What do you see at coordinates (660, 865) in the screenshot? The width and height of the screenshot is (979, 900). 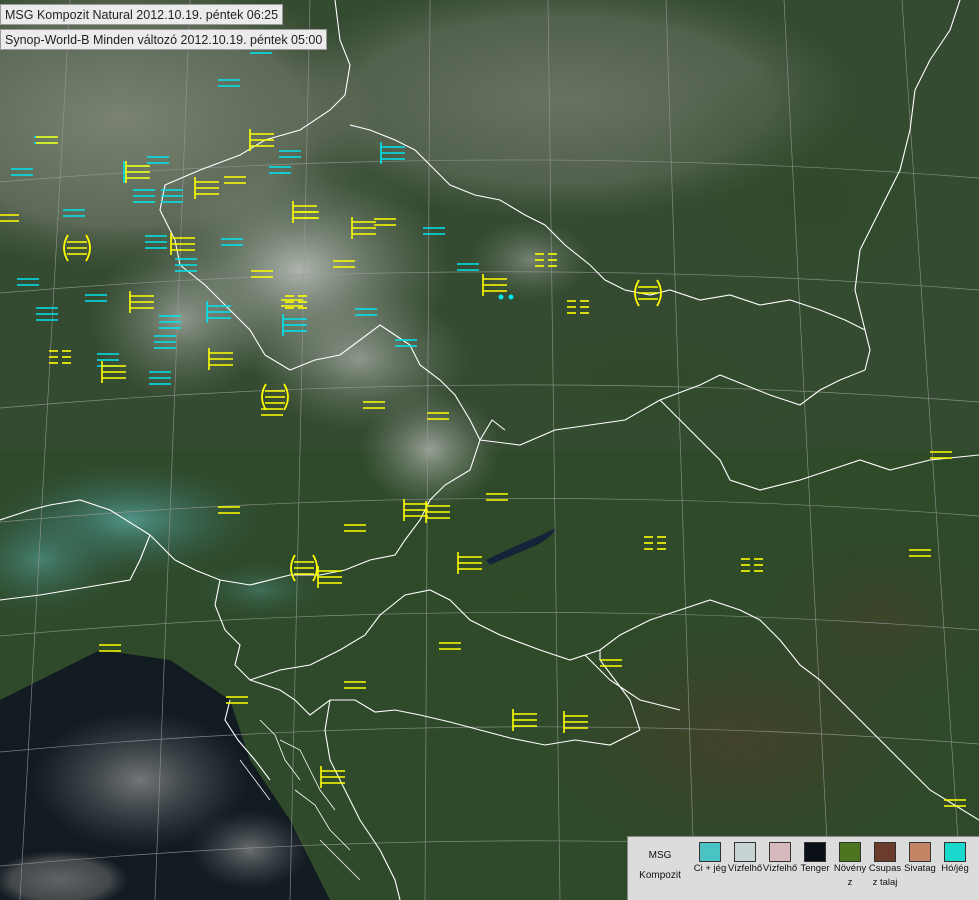 I see `legend-title: MSG Kompozit` at bounding box center [660, 865].